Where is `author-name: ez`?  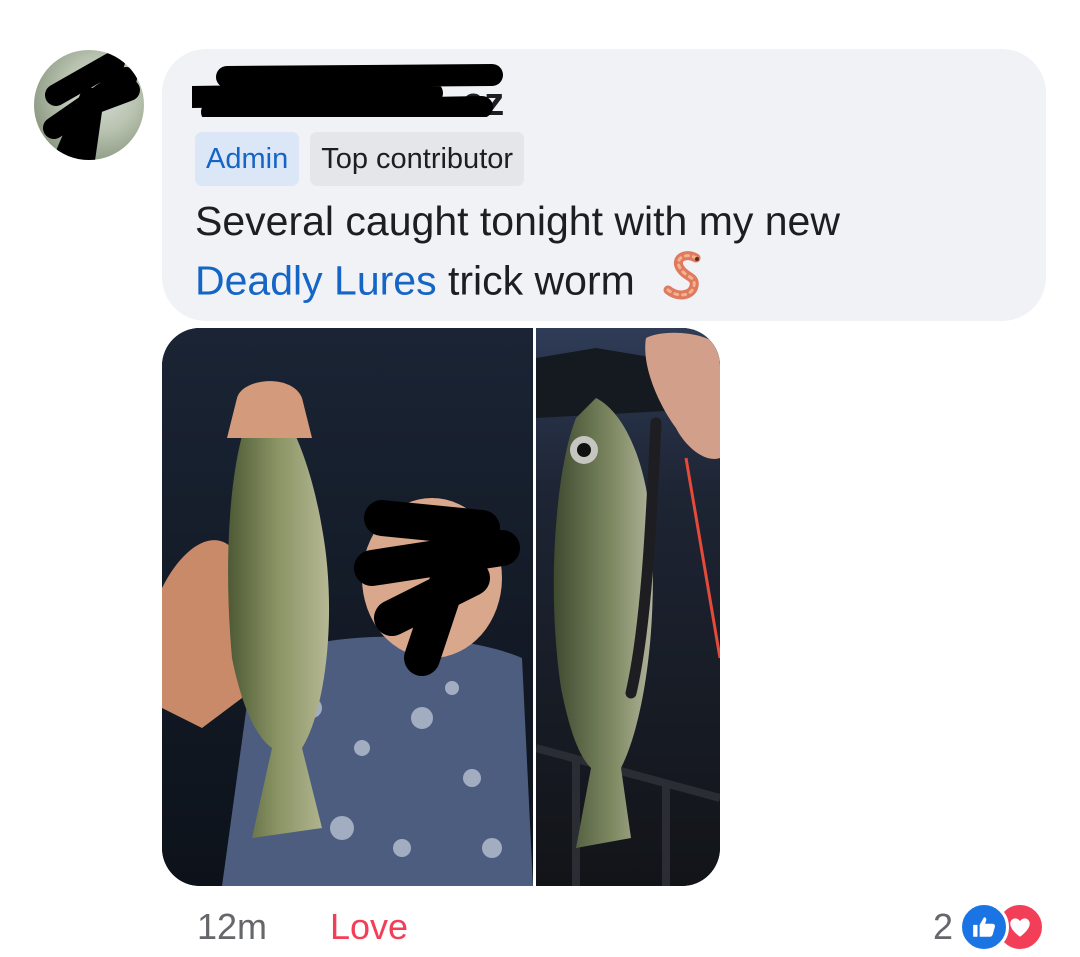
author-name: ez is located at coordinates (353, 87).